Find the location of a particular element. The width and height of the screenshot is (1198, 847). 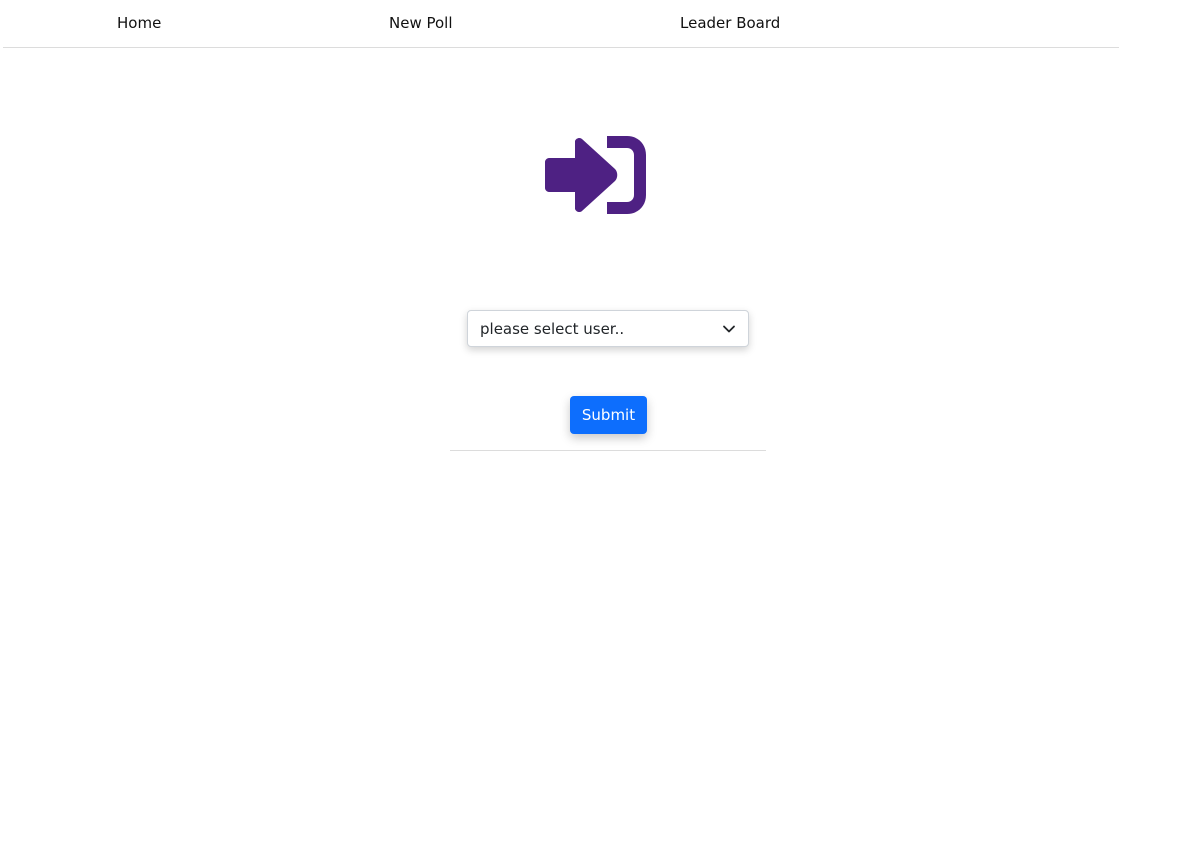

user-select-value: please select user.. is located at coordinates (552, 329).